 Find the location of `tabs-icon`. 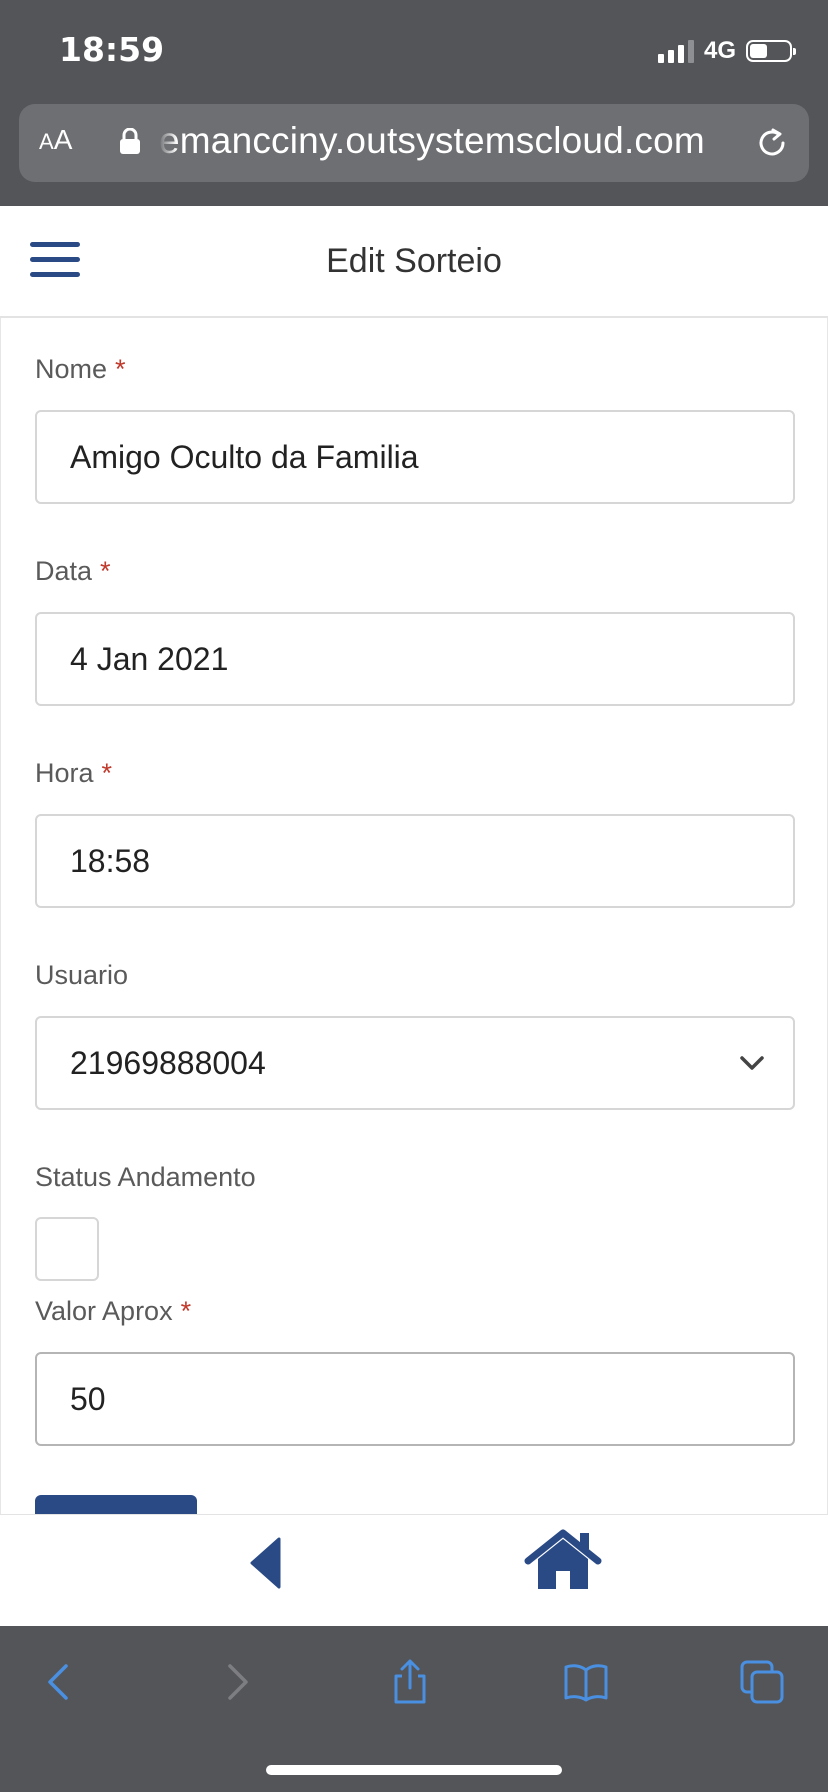

tabs-icon is located at coordinates (762, 1682).